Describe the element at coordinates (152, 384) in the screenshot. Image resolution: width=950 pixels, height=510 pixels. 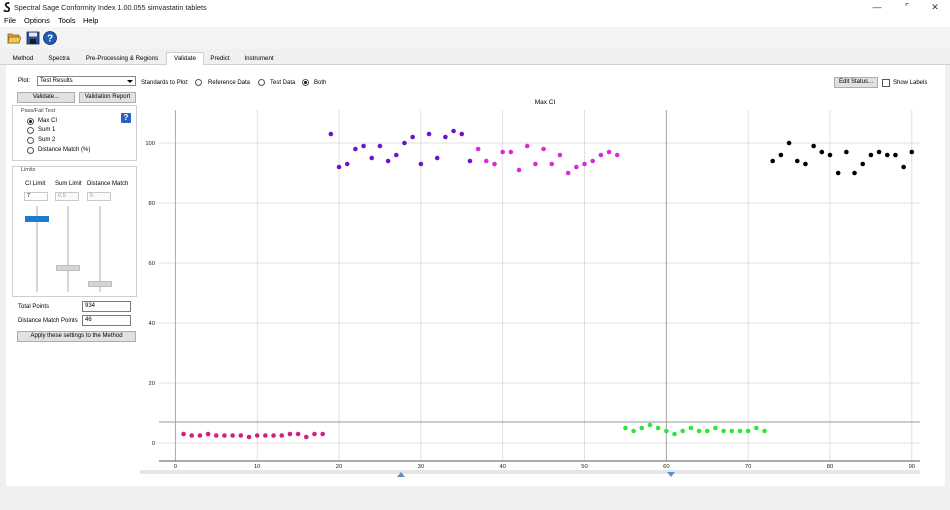
I see `y-tick-label: 20` at that location.